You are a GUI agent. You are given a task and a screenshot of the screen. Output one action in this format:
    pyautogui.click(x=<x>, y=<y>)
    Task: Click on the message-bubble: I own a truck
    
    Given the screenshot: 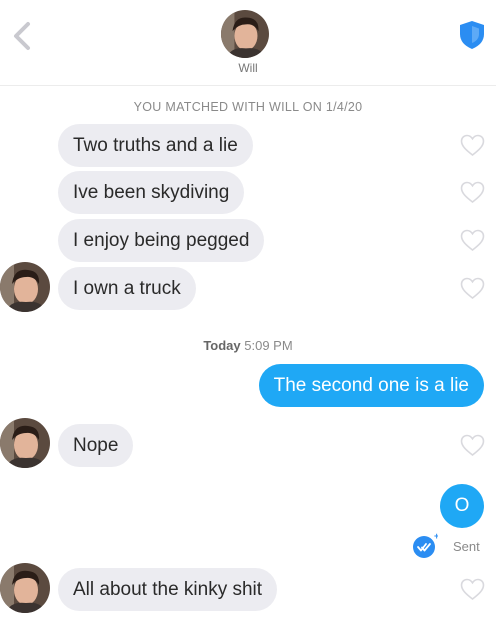 What is the action you would take?
    pyautogui.click(x=127, y=288)
    